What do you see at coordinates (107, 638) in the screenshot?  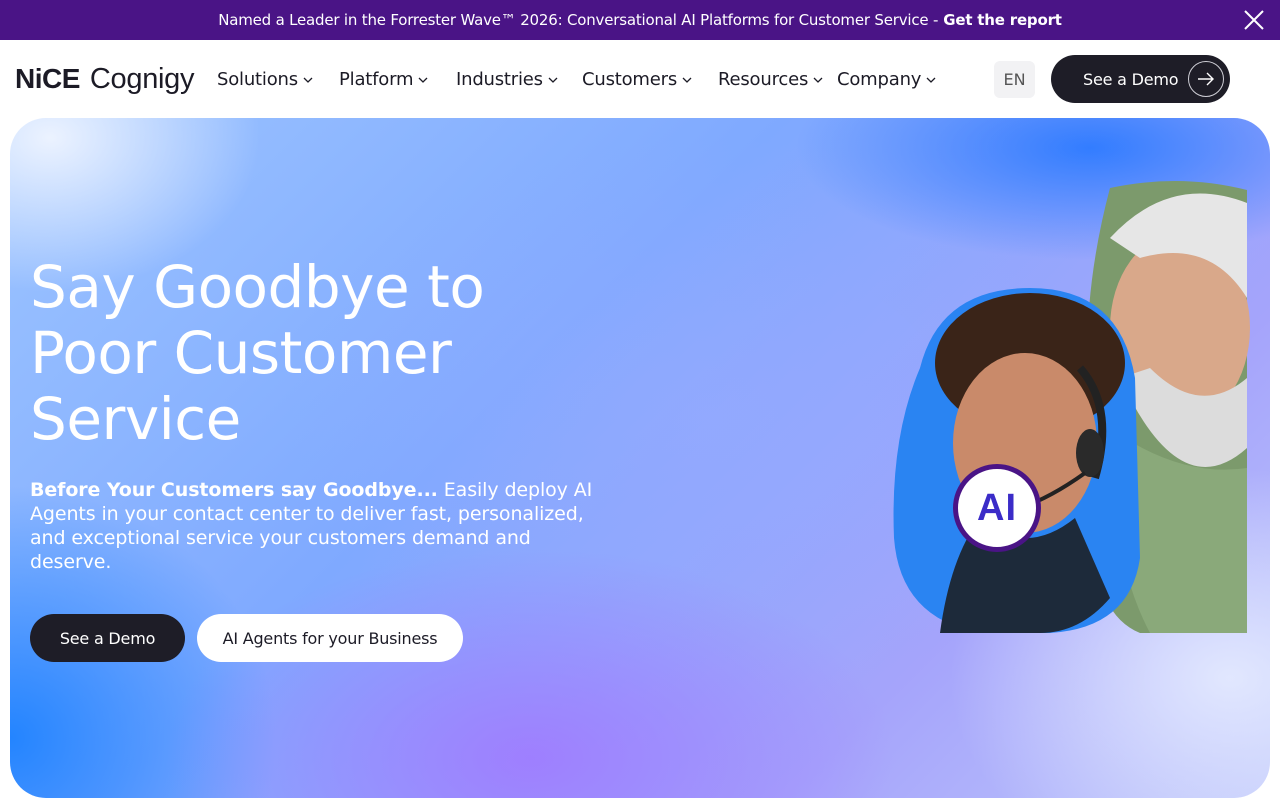 I see `see-demo-button: See a Demo` at bounding box center [107, 638].